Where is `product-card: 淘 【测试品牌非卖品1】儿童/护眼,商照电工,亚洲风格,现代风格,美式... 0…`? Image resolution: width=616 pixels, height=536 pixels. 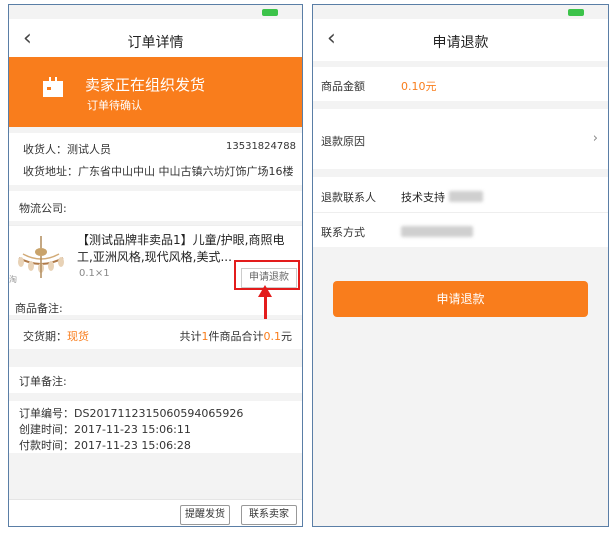 product-card: 淘 【测试品牌非卖品1】儿童/护眼,商照电工,亚洲风格,现代风格,美式... 0… is located at coordinates (155, 270).